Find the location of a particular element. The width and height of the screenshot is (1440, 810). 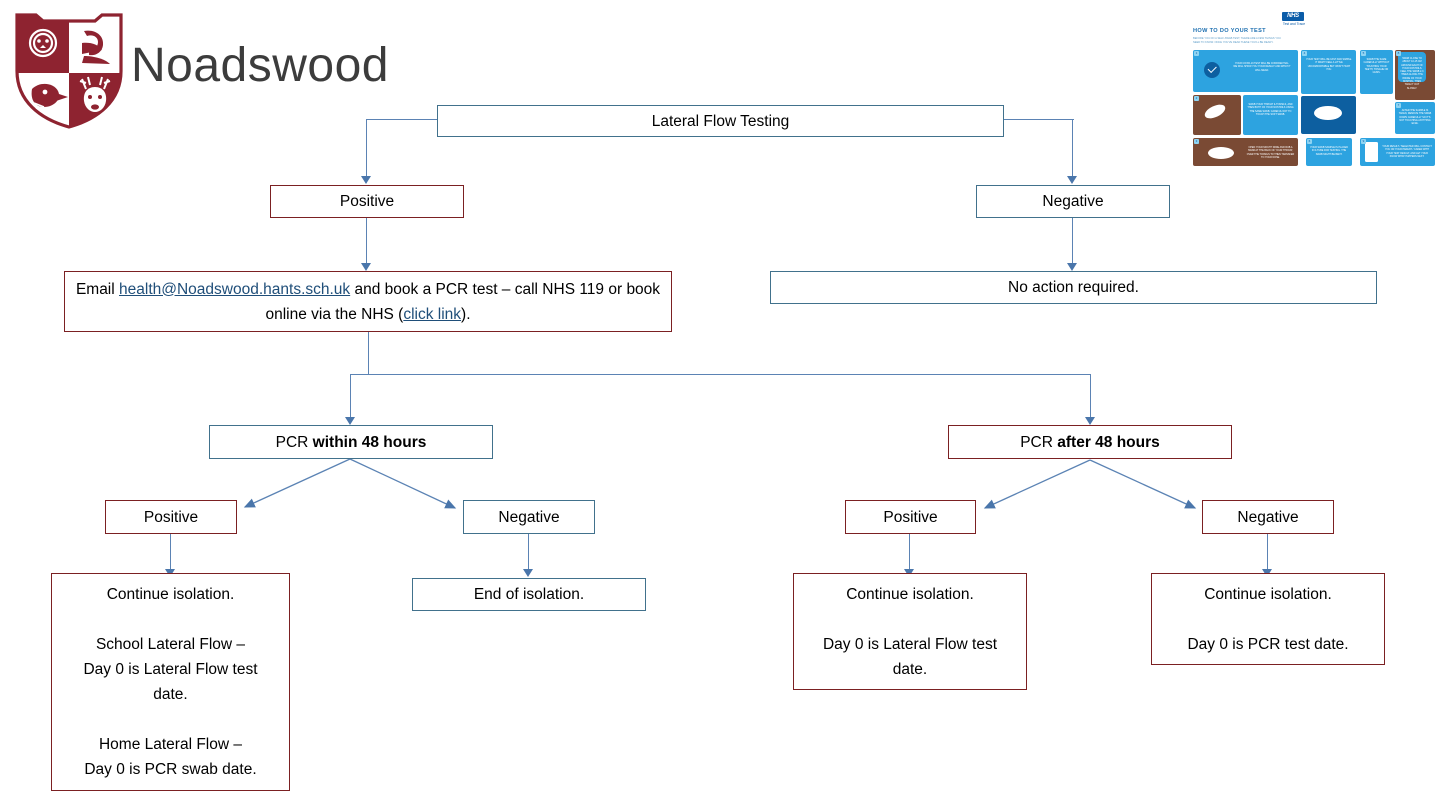

node-after-negative: Negative is located at coordinates (1268, 517).